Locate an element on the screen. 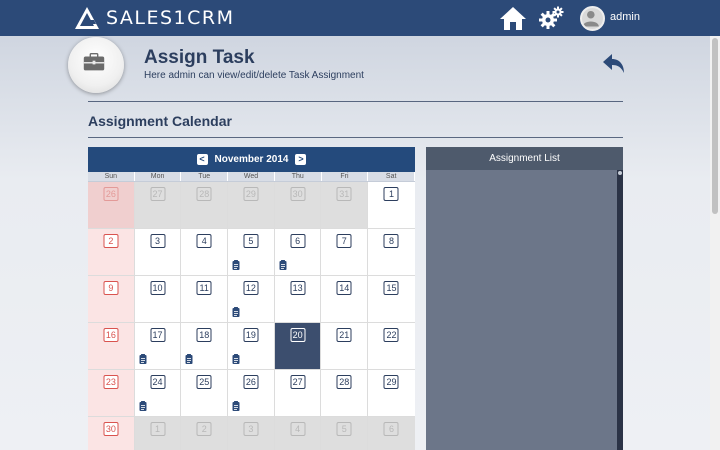 This screenshot has height=450, width=720. calendar-day: 12 is located at coordinates (251, 299).